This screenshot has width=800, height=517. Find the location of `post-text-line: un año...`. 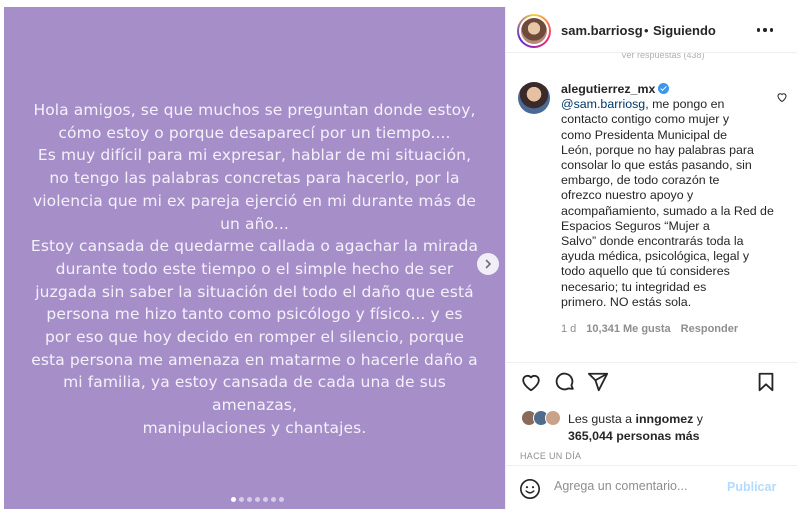

post-text-line: un año... is located at coordinates (254, 223).